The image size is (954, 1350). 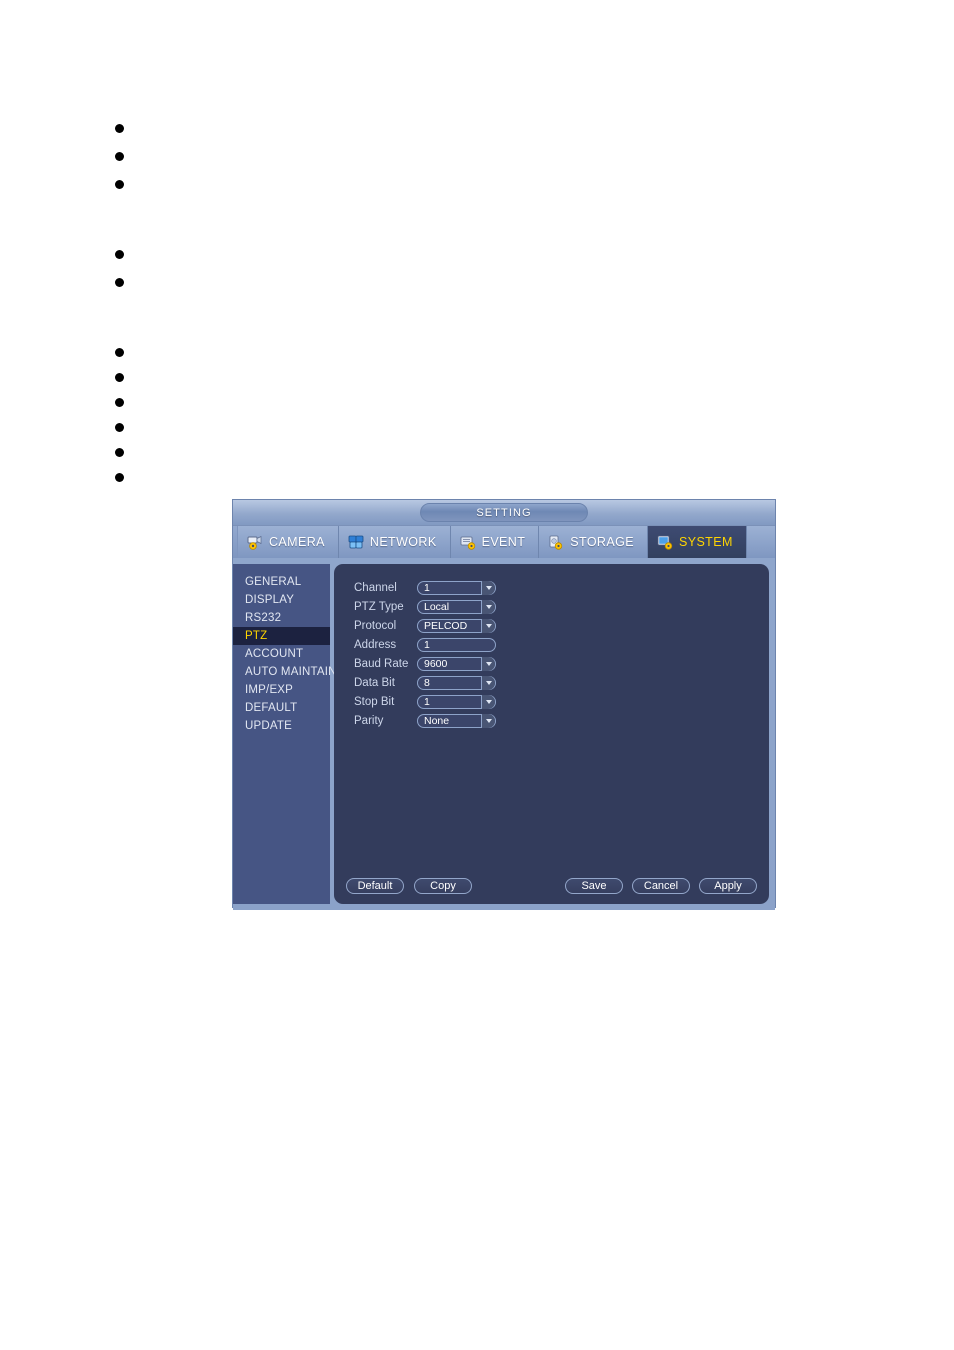 I want to click on tab-storage-label: STORAGE, so click(x=602, y=542).